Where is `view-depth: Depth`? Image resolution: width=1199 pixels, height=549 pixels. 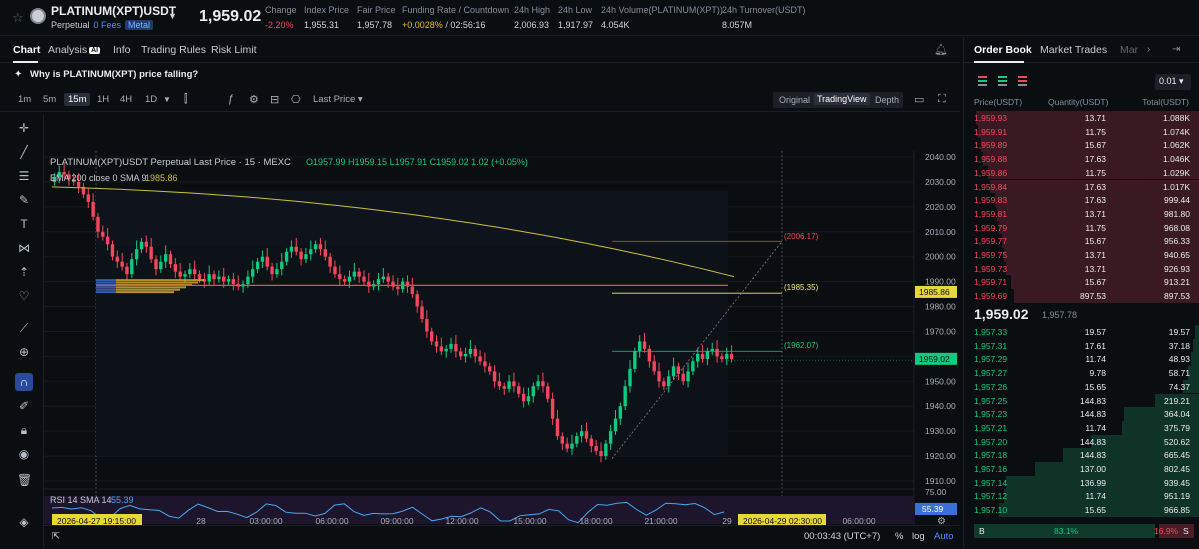 view-depth: Depth is located at coordinates (887, 100).